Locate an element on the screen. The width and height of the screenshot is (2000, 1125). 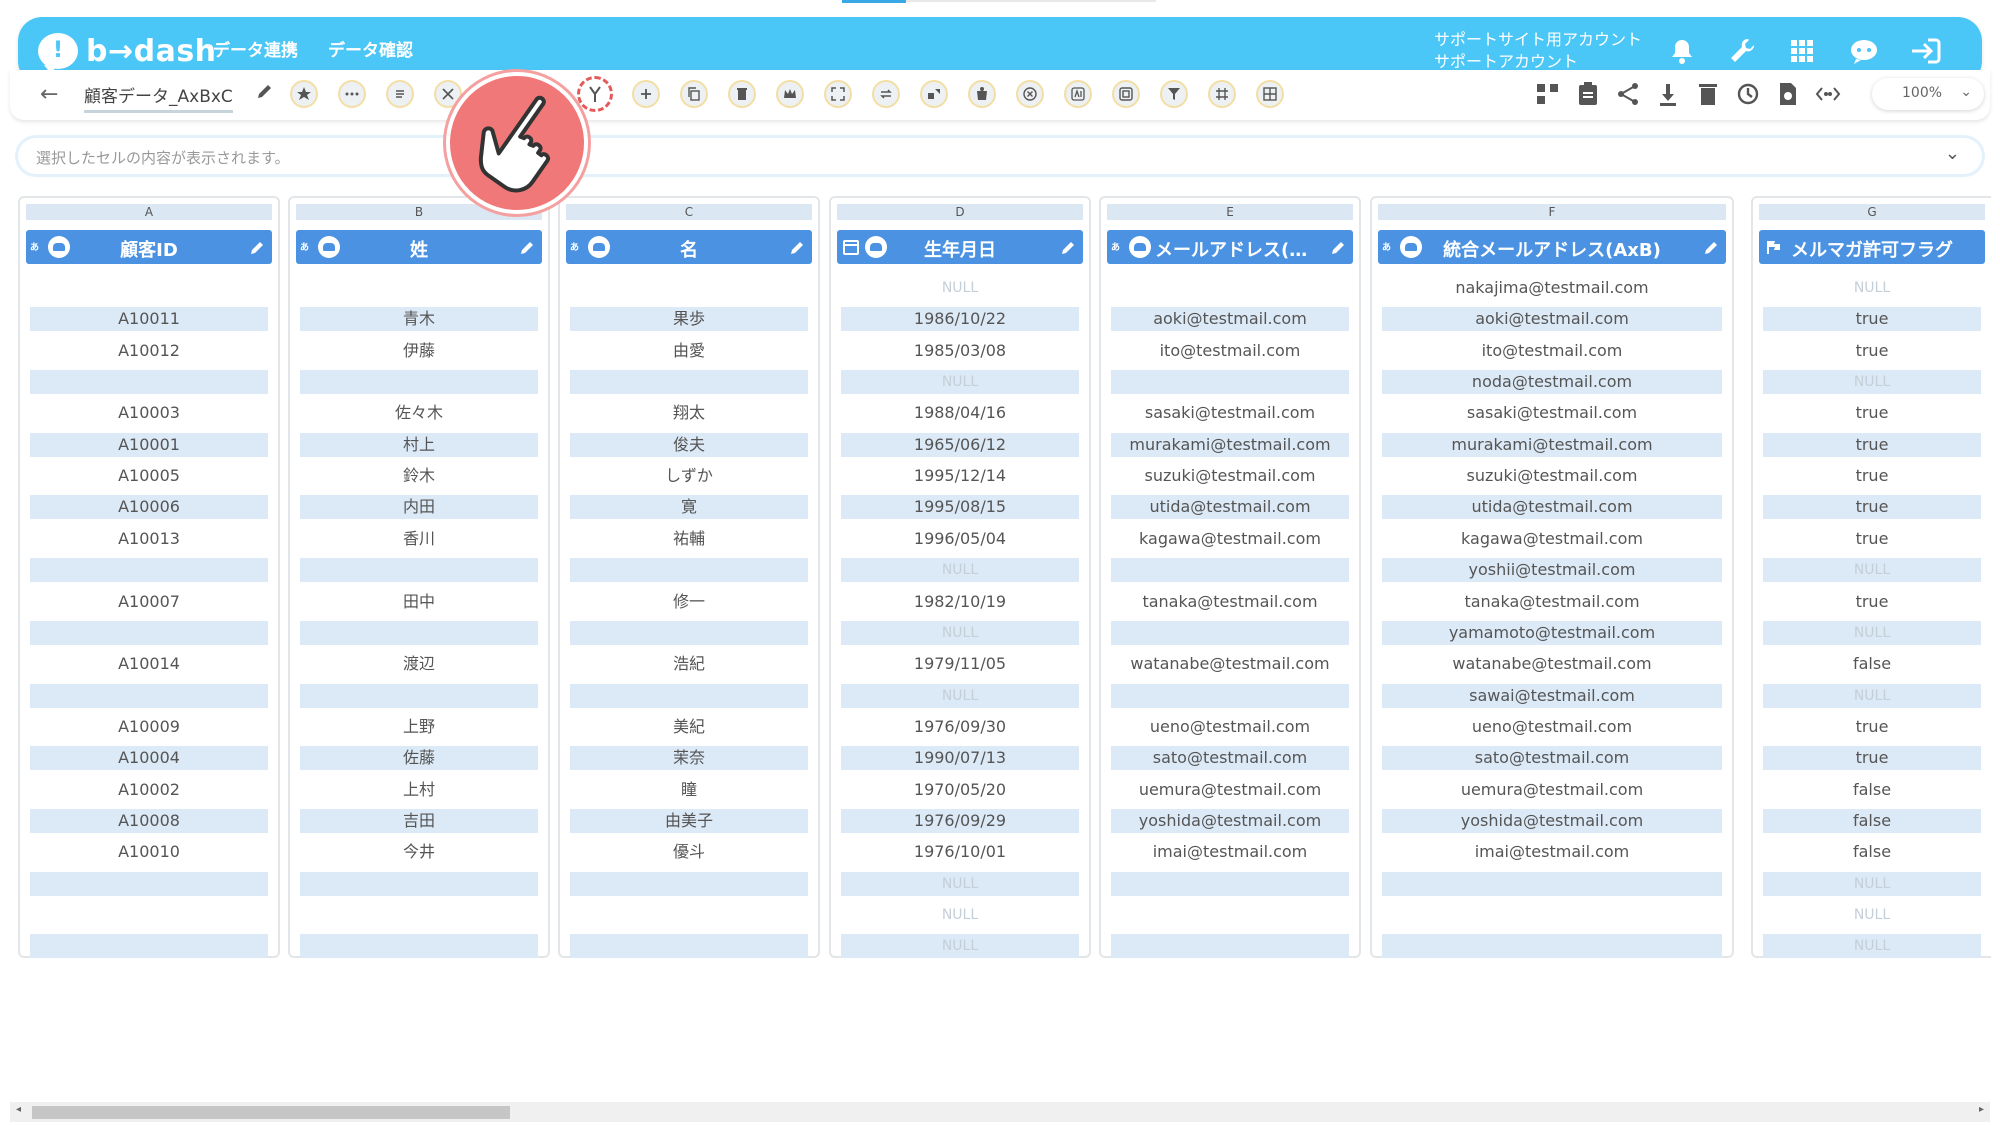
table-cell: yoshida@testmail.com is located at coordinates (1552, 820).